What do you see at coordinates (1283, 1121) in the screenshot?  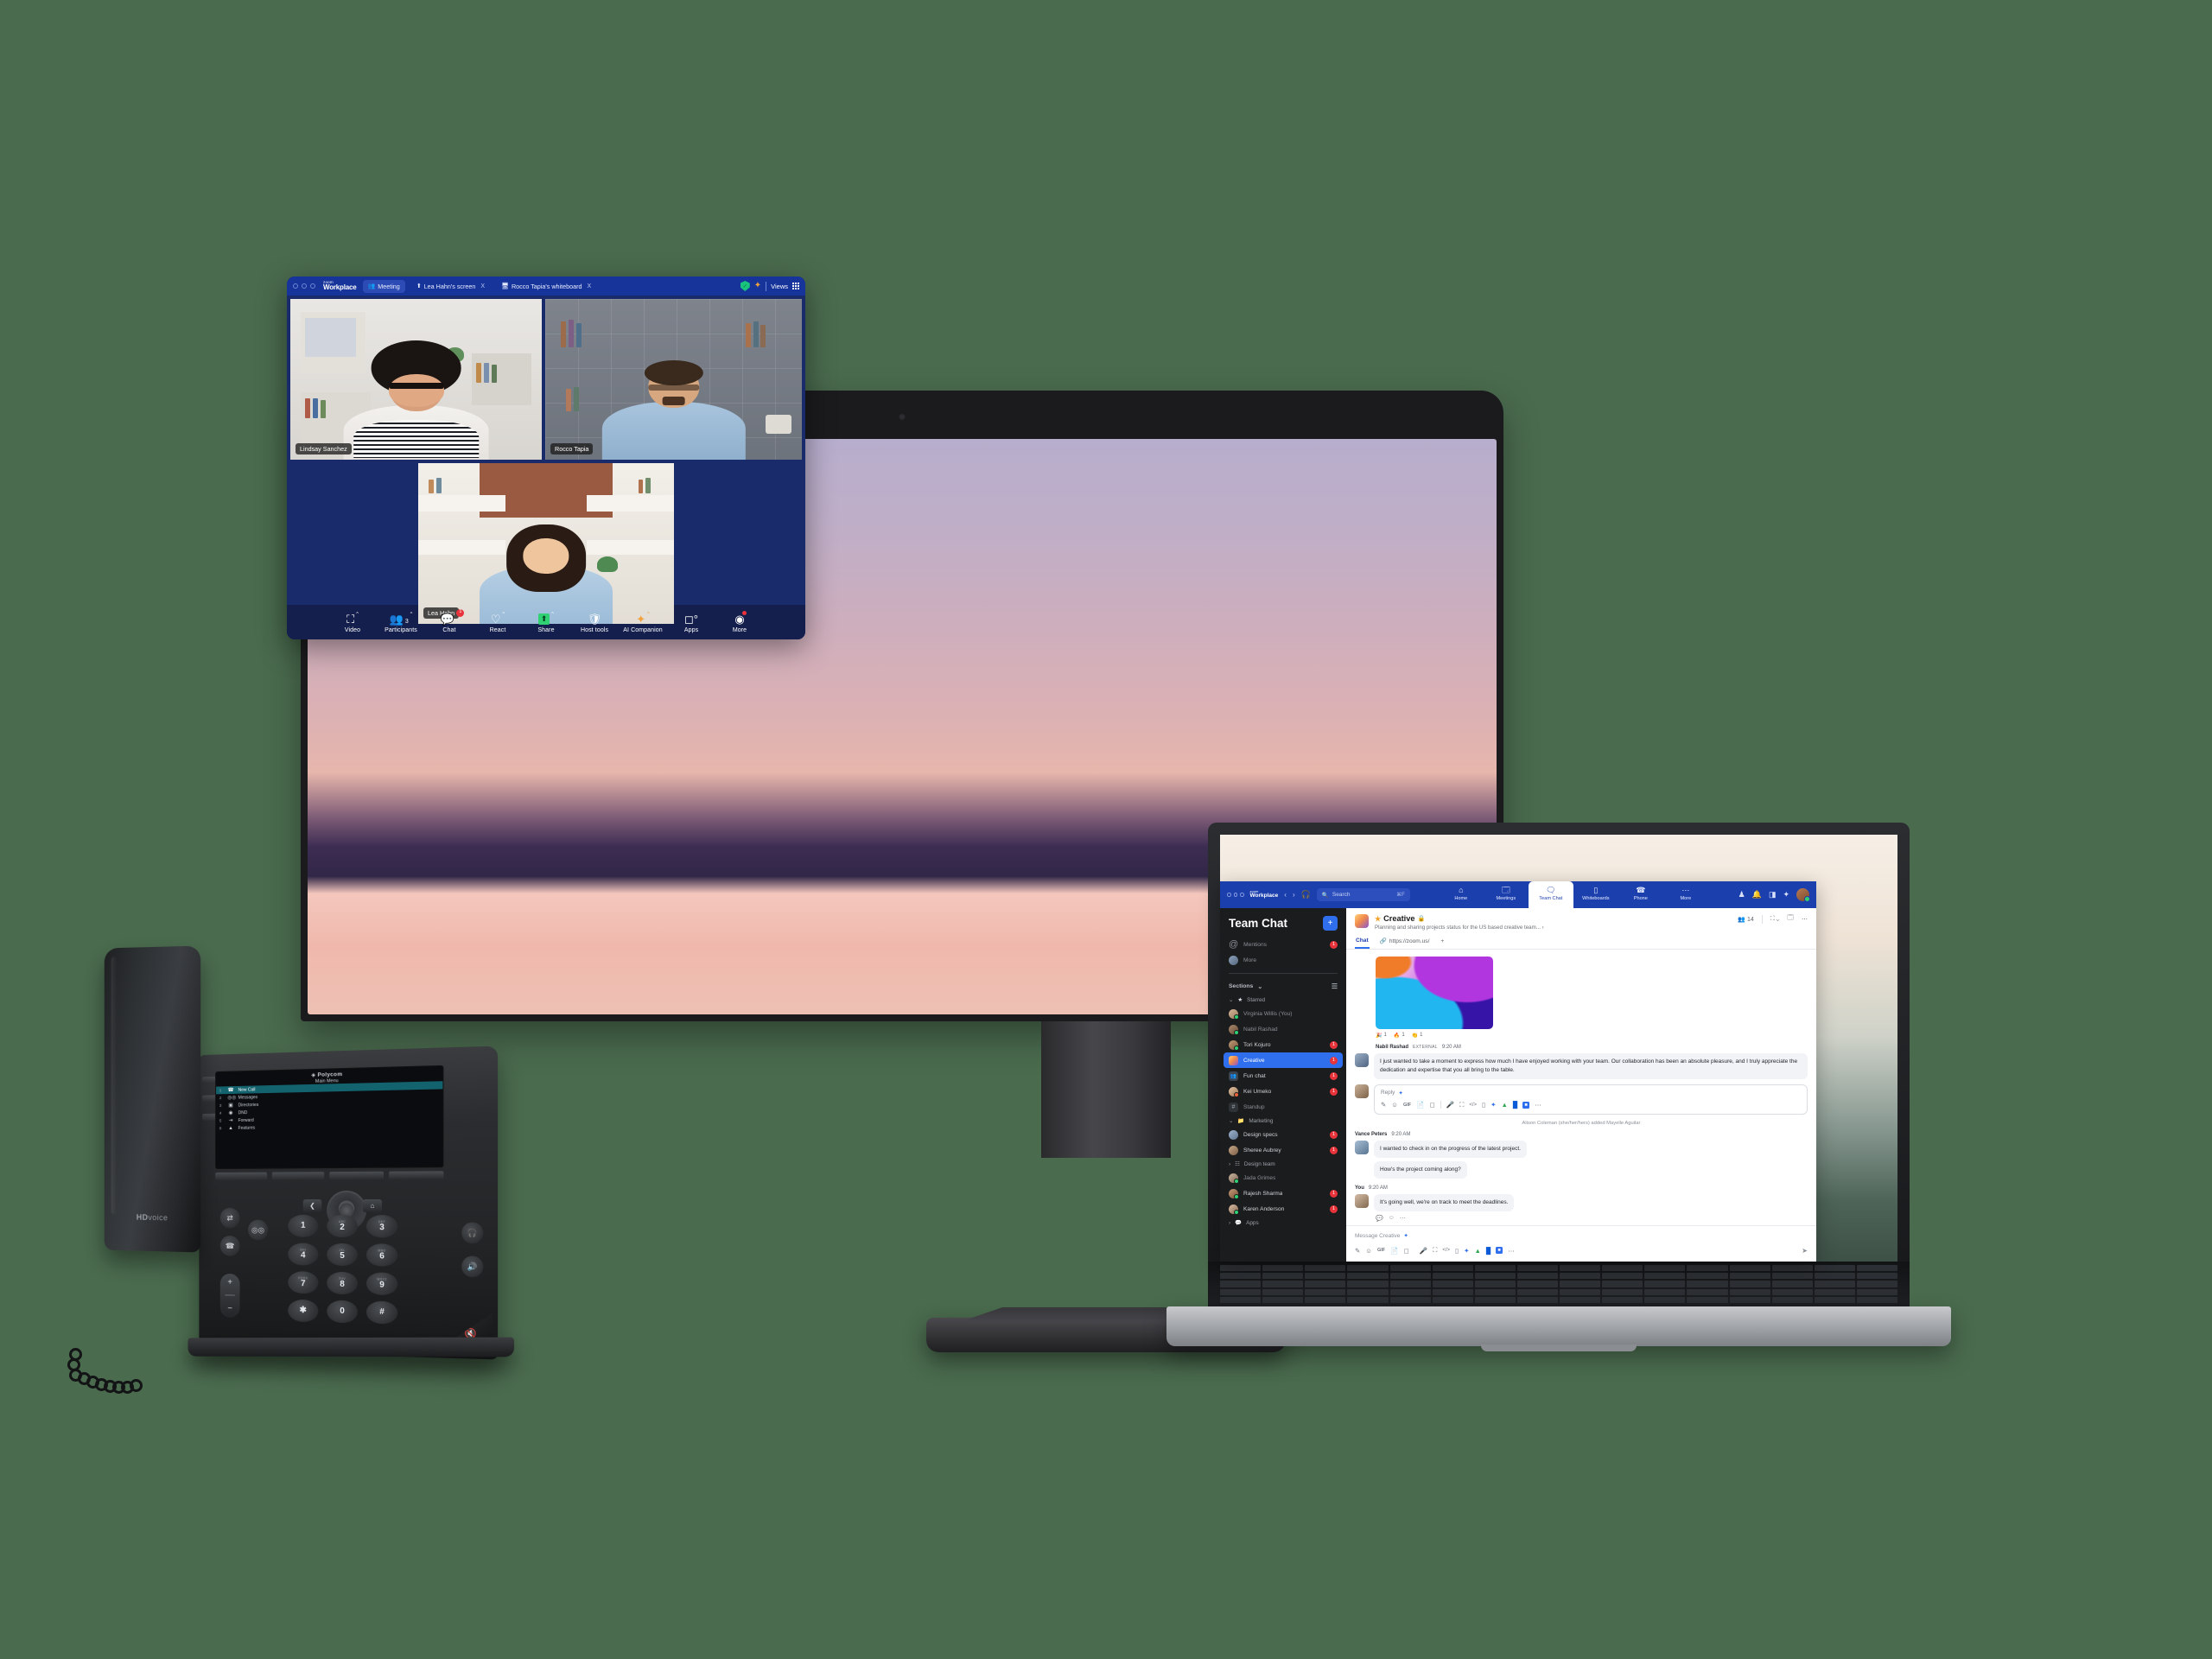 I see `sidebar-group-marketing: ⌄ 📁 Marketing` at bounding box center [1283, 1121].